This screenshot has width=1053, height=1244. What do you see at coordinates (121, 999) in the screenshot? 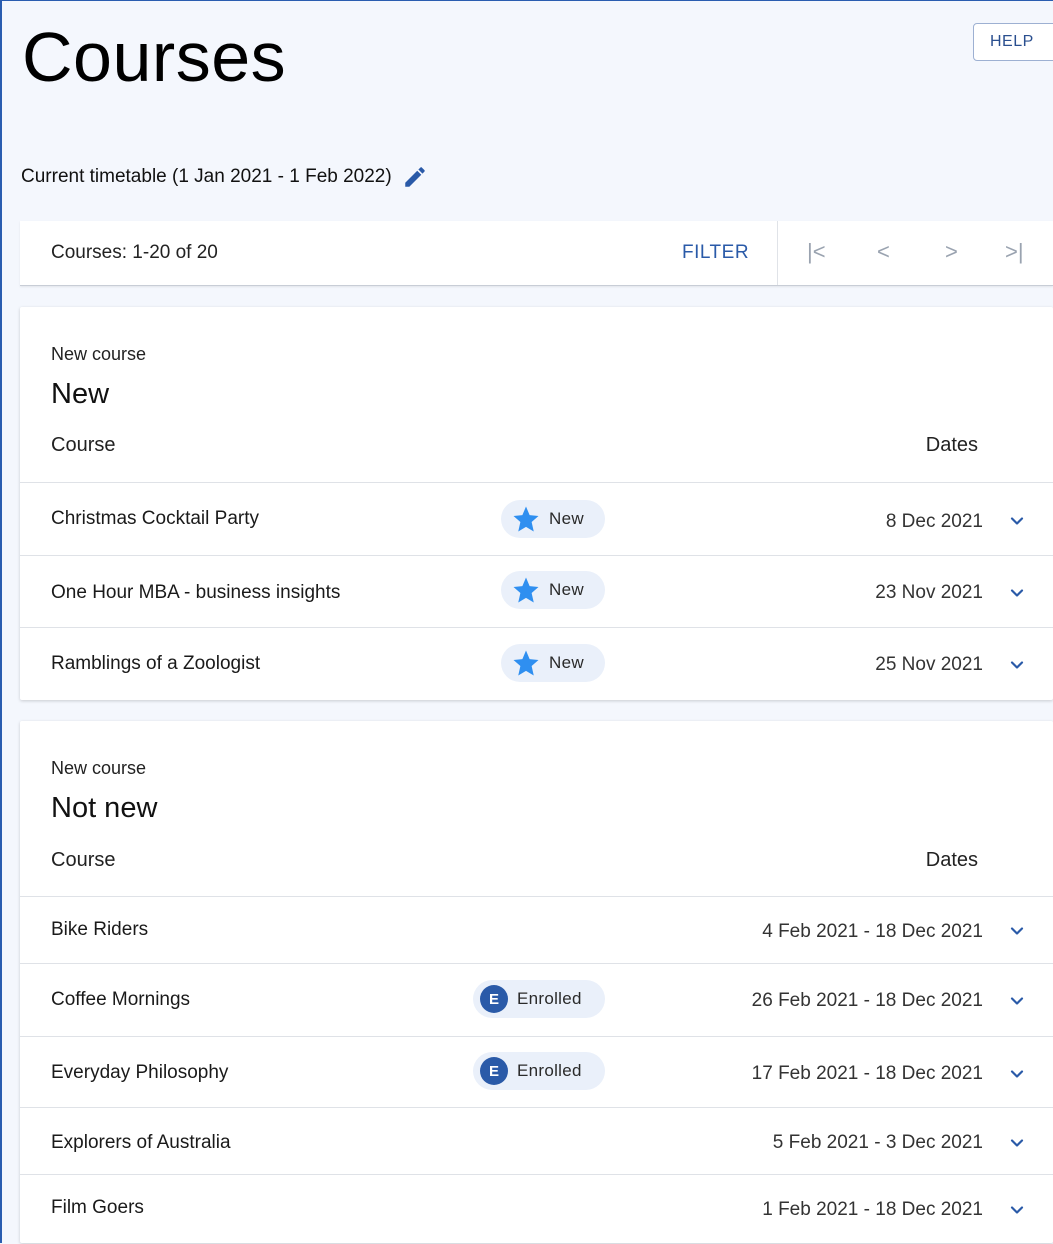
I see `course-name: Coffee Mornings` at bounding box center [121, 999].